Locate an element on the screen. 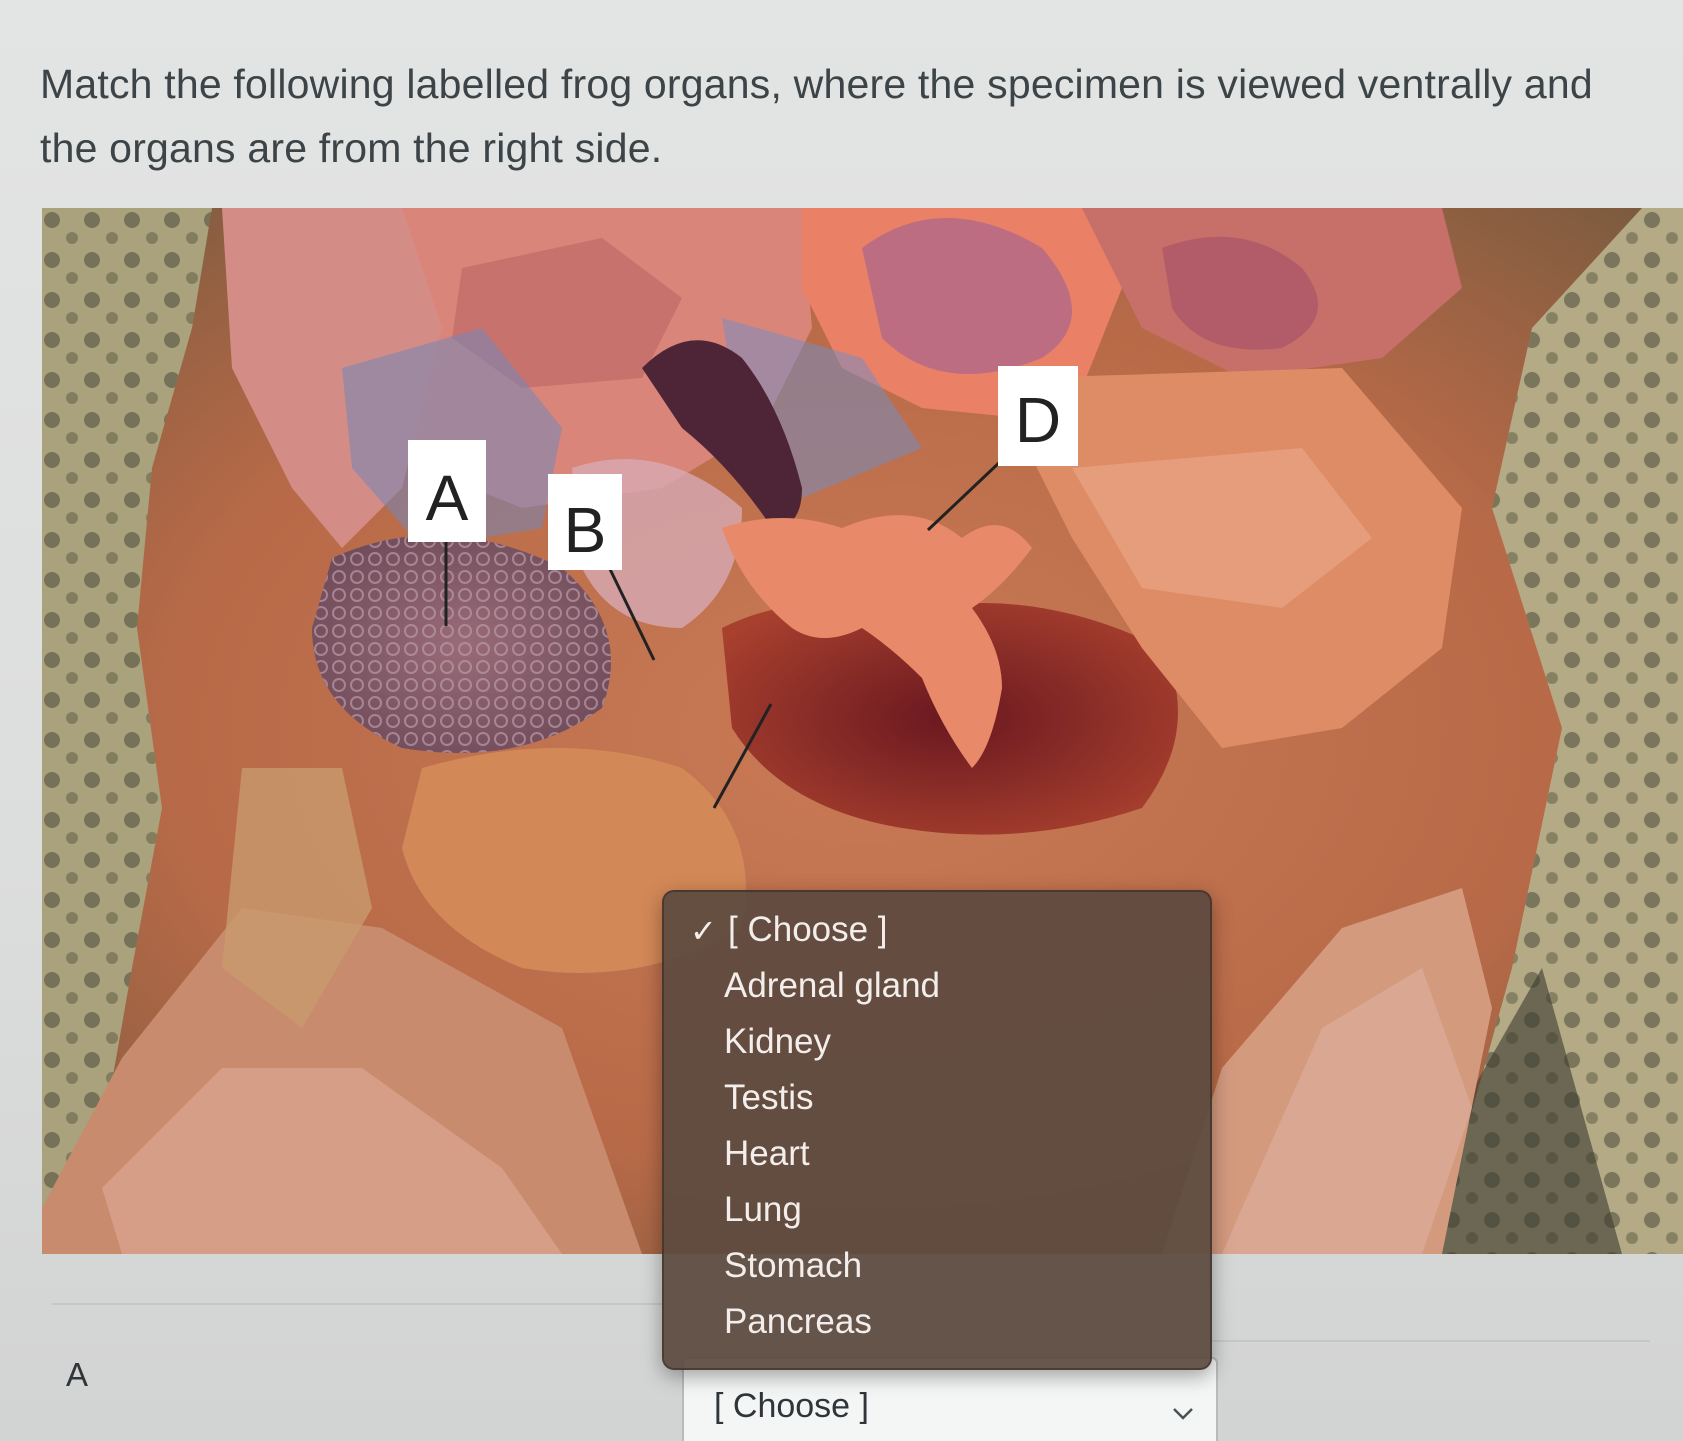  checkmark-icon: ✓ is located at coordinates (703, 931).